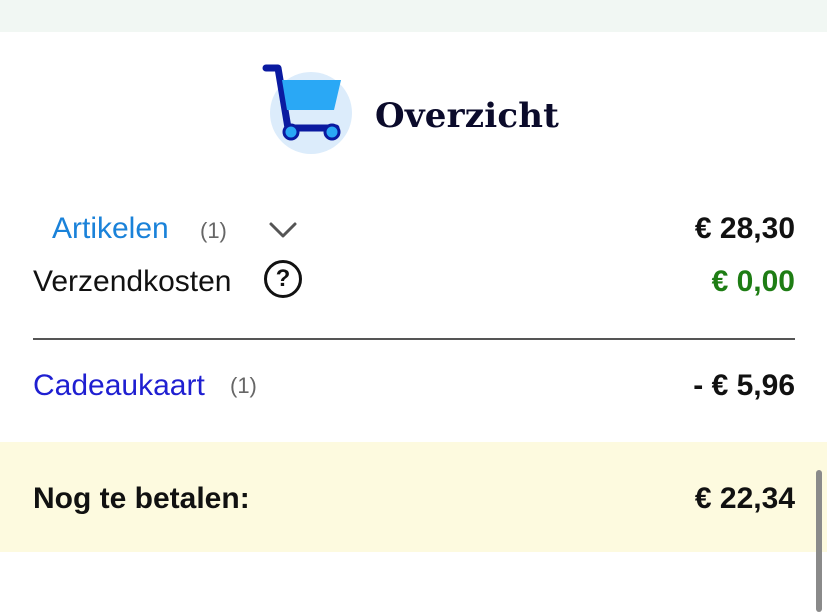 This screenshot has width=827, height=612. Describe the element at coordinates (213, 230) in the screenshot. I see `articles-count: (1)` at that location.